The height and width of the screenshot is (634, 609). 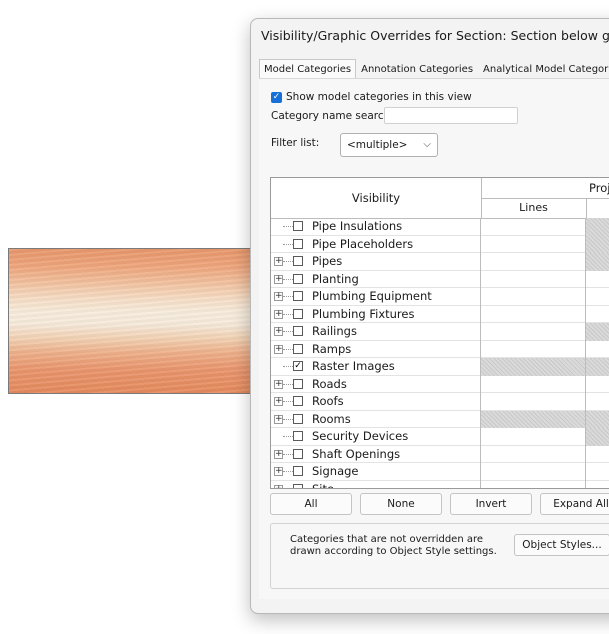 What do you see at coordinates (353, 366) in the screenshot?
I see `category-label: Raster Images` at bounding box center [353, 366].